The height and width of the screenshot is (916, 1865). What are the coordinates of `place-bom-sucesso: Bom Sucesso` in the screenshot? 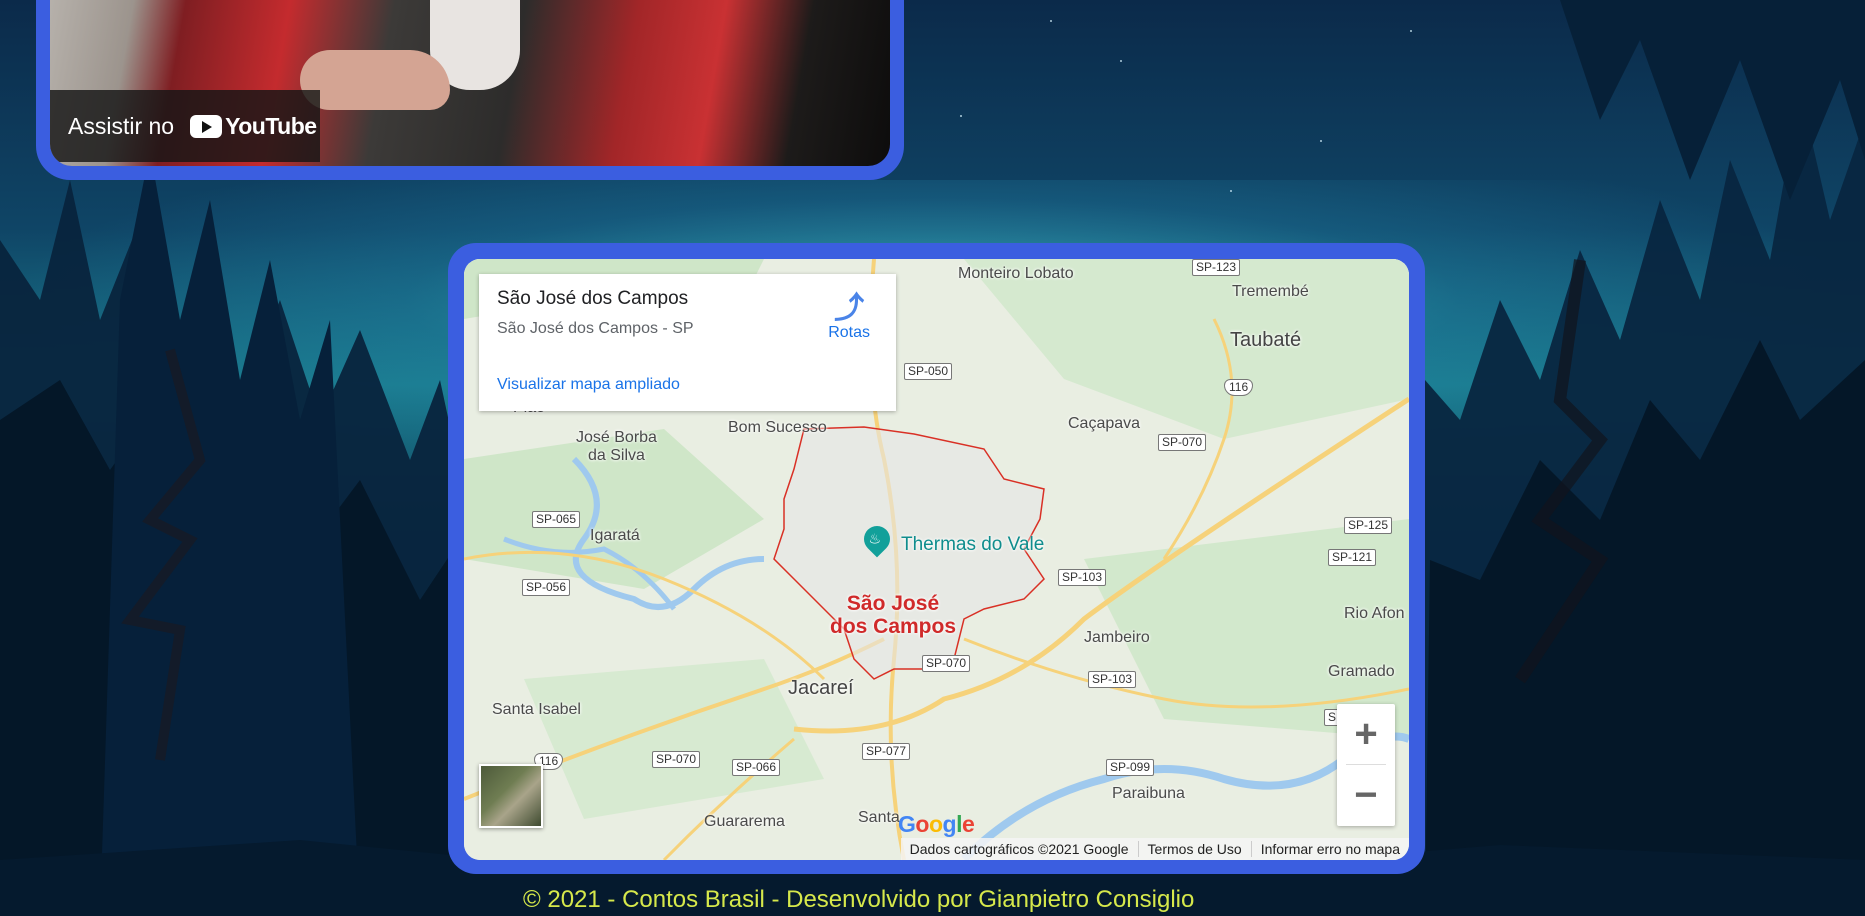 It's located at (777, 427).